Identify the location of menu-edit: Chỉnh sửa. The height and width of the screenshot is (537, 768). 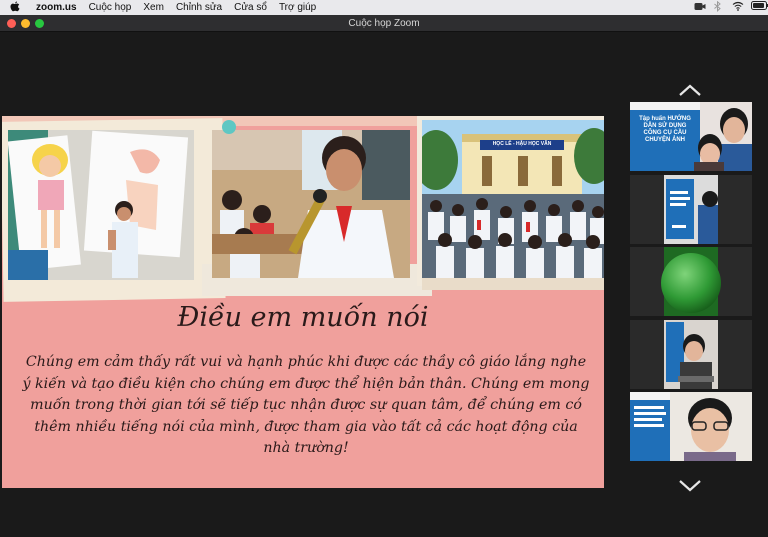
(199, 7).